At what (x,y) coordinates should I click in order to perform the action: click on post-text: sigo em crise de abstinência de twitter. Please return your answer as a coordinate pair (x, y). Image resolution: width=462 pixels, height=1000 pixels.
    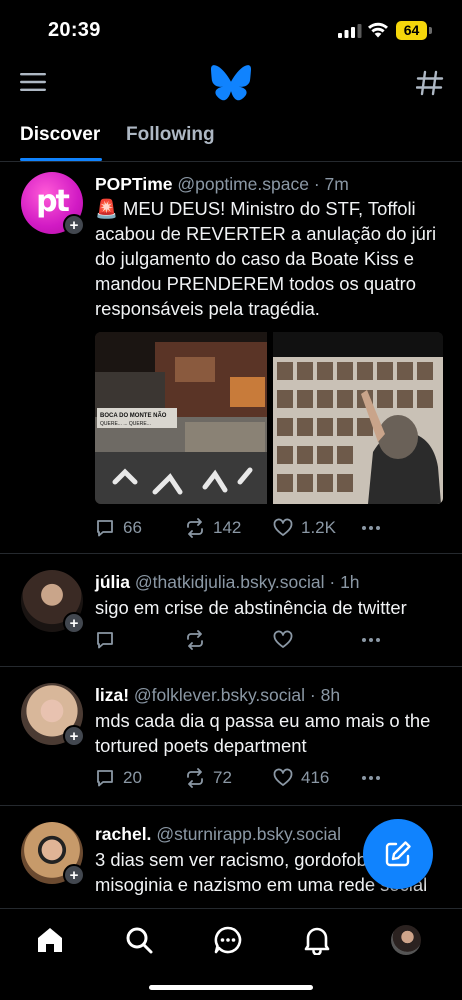
    Looking at the image, I should click on (251, 607).